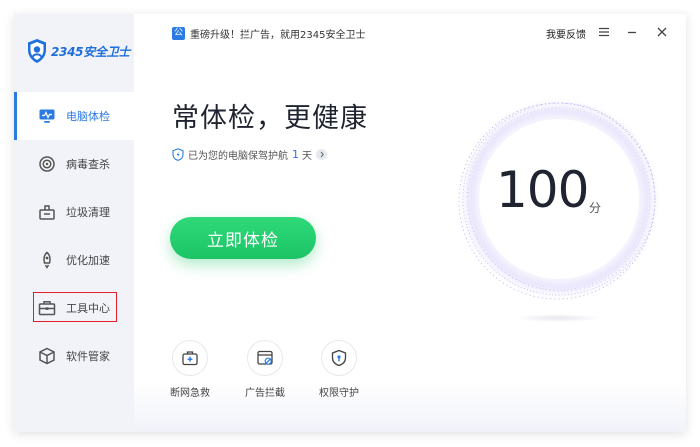 This screenshot has height=447, width=700. What do you see at coordinates (265, 393) in the screenshot?
I see `tool-label: 广告拦截` at bounding box center [265, 393].